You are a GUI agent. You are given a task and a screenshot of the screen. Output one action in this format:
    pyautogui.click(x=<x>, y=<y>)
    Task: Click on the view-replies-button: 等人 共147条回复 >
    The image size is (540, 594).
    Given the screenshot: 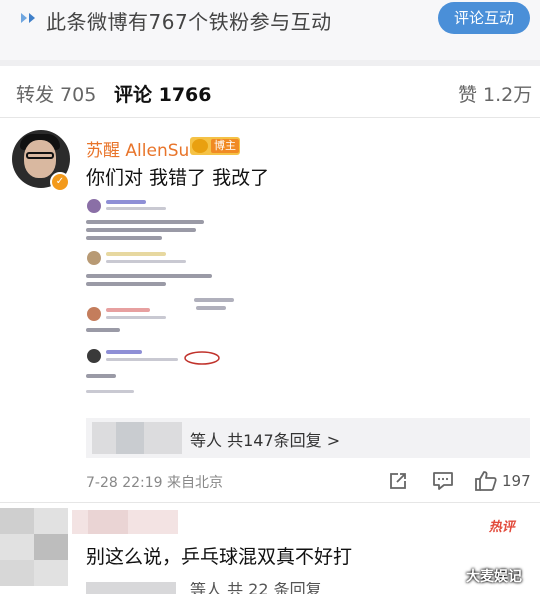 What is the action you would take?
    pyautogui.click(x=308, y=438)
    